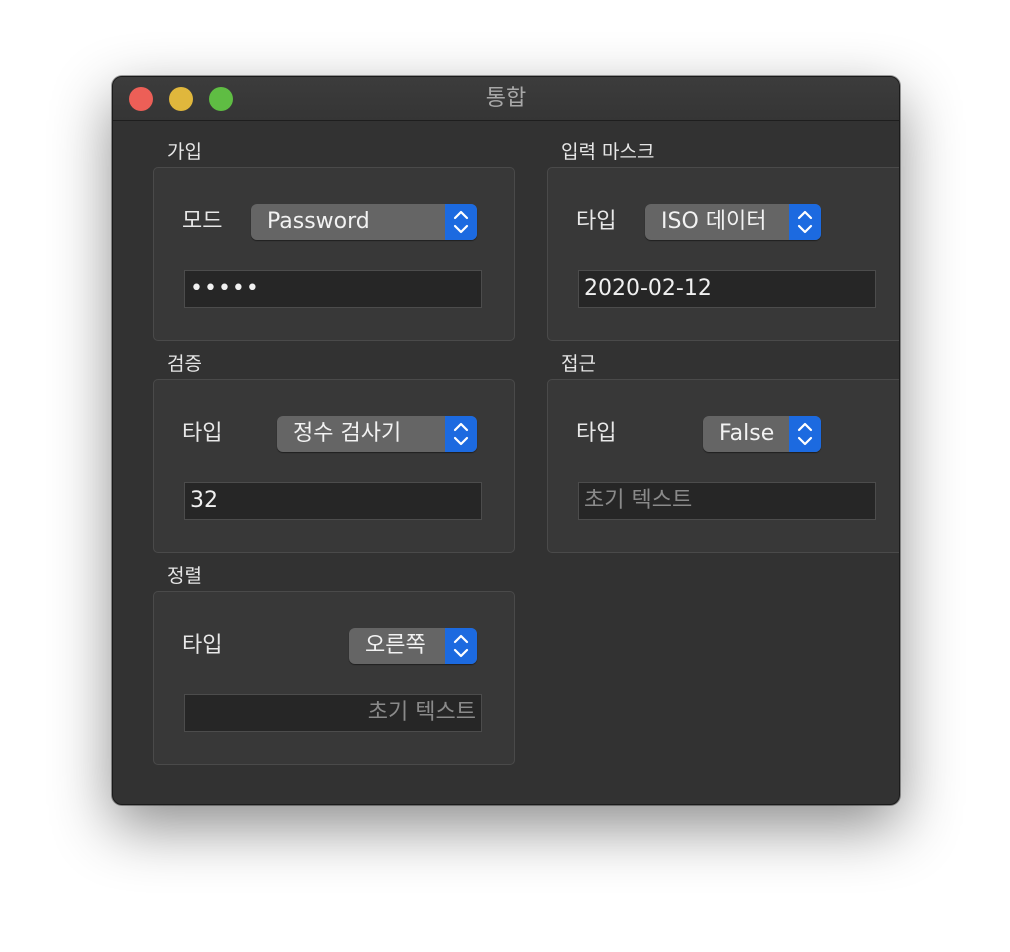 Image resolution: width=1010 pixels, height=952 pixels. Describe the element at coordinates (608, 152) in the screenshot. I see `group-label-input-mask: 입력 마스크` at that location.